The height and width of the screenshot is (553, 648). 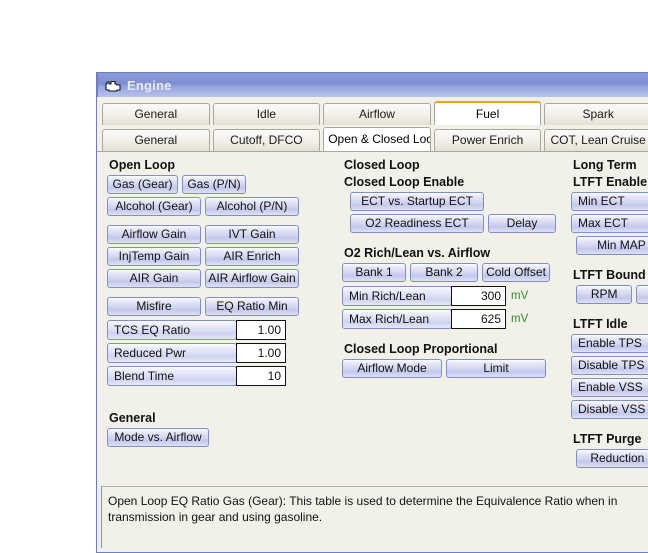 What do you see at coordinates (604, 294) in the screenshot?
I see `rpm-button: RPM` at bounding box center [604, 294].